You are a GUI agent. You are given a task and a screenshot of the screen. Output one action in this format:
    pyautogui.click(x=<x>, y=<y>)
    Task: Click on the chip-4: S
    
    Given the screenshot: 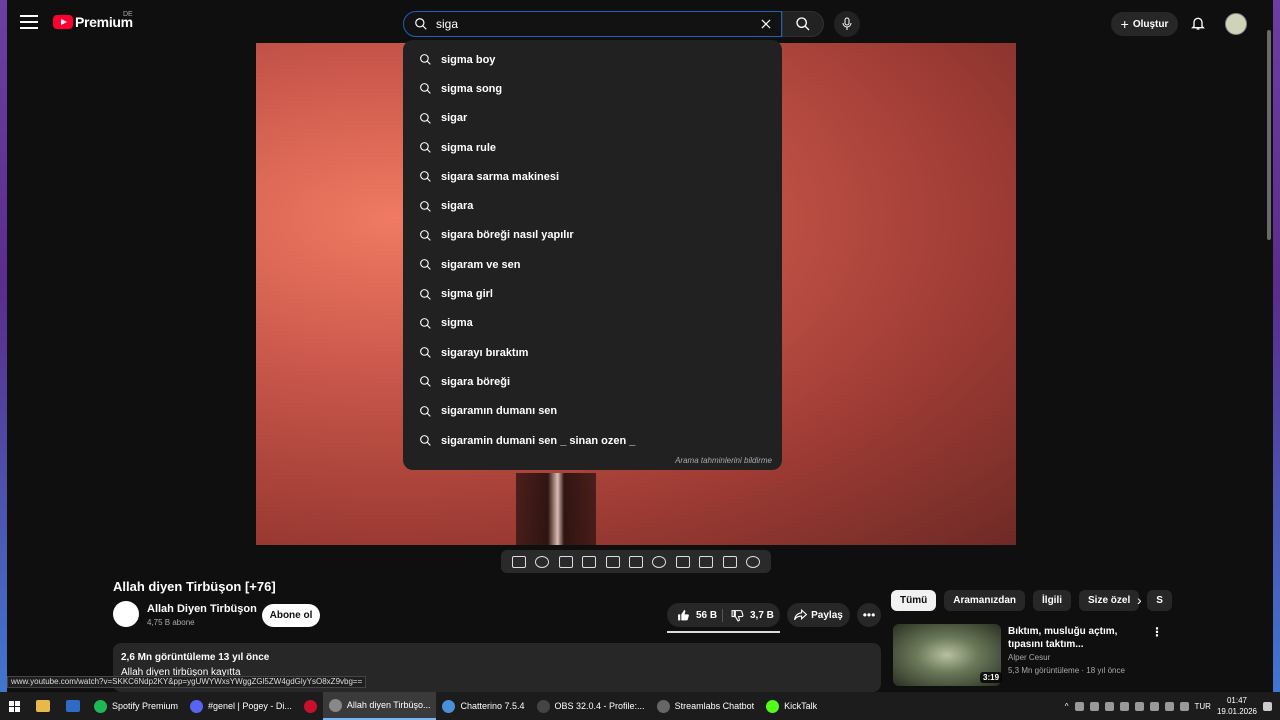 What is the action you would take?
    pyautogui.click(x=1159, y=600)
    